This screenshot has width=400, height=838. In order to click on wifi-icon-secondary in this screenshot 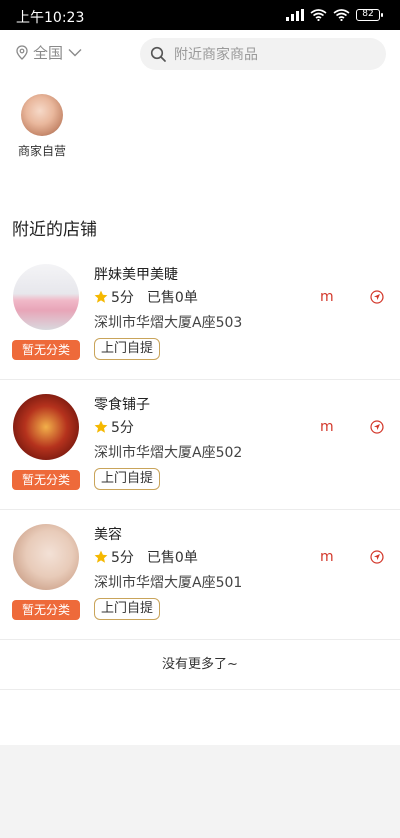, I will do `click(341, 15)`.